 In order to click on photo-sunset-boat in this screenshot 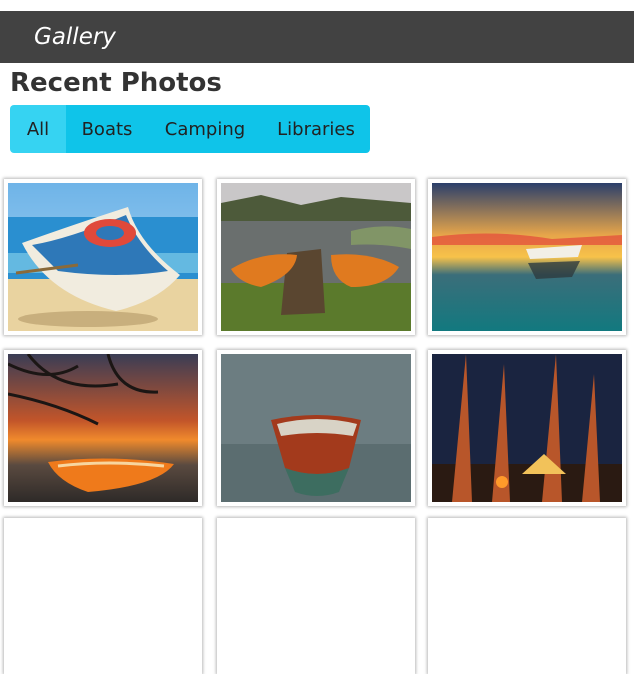, I will do `click(527, 257)`.